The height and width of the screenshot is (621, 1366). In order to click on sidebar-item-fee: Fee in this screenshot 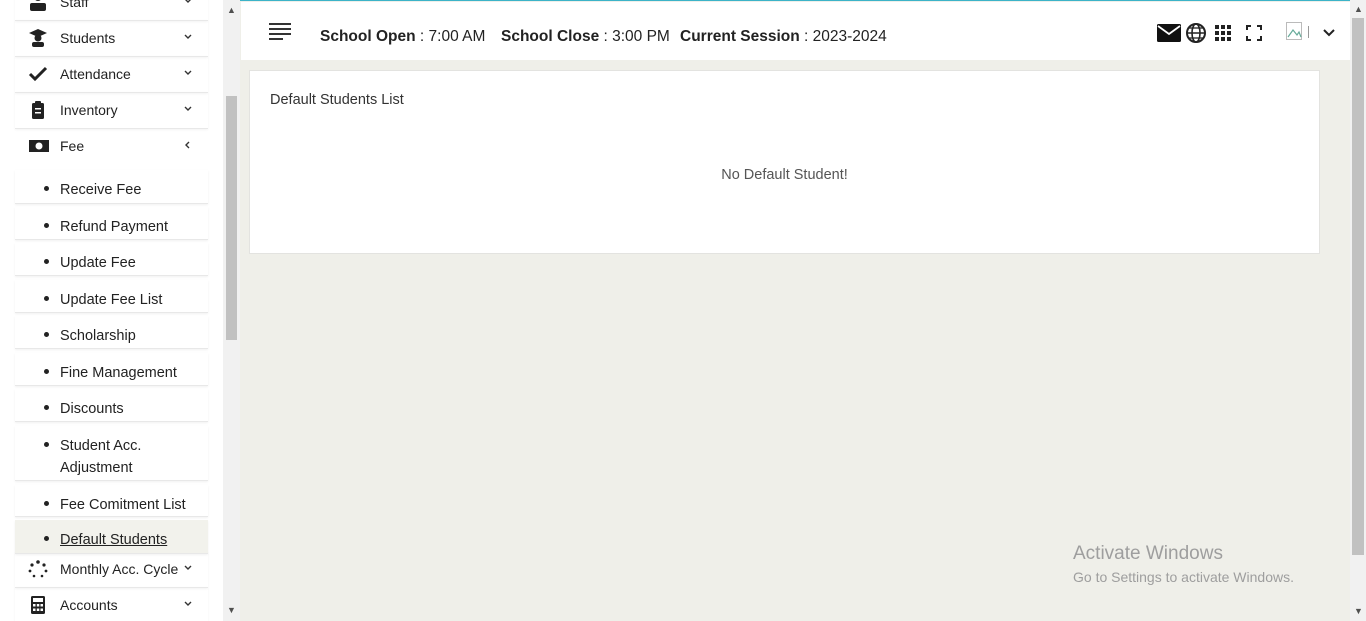, I will do `click(111, 146)`.